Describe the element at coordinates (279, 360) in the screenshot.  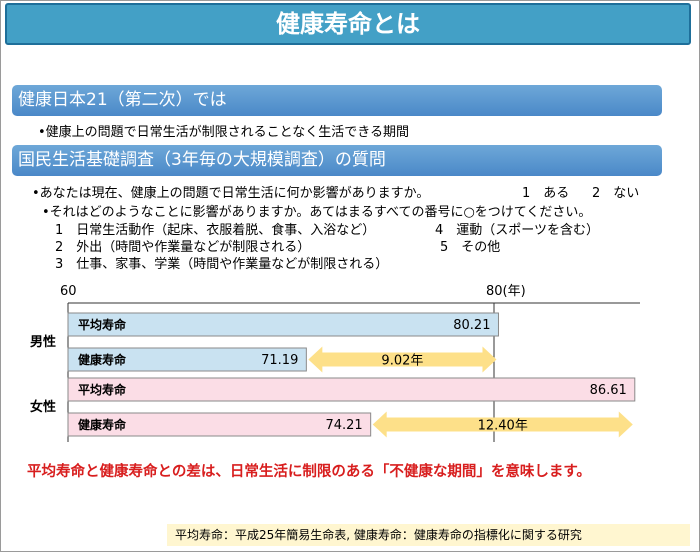
I see `bar-value-label: 71.19` at that location.